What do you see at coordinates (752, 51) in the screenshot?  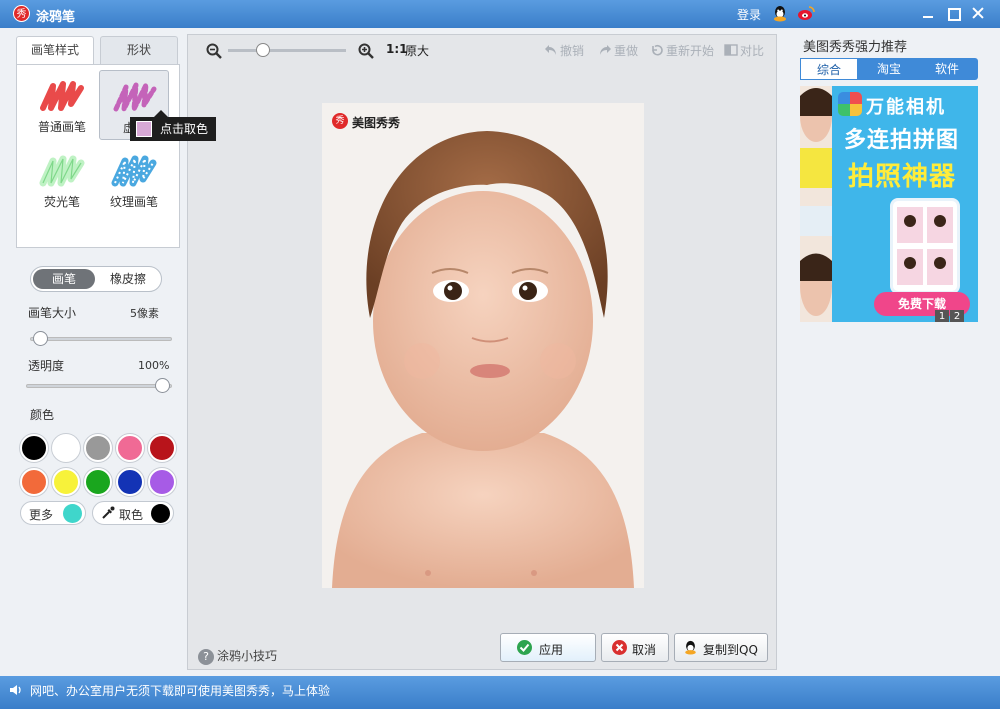 I see `compare-label: 对比` at bounding box center [752, 51].